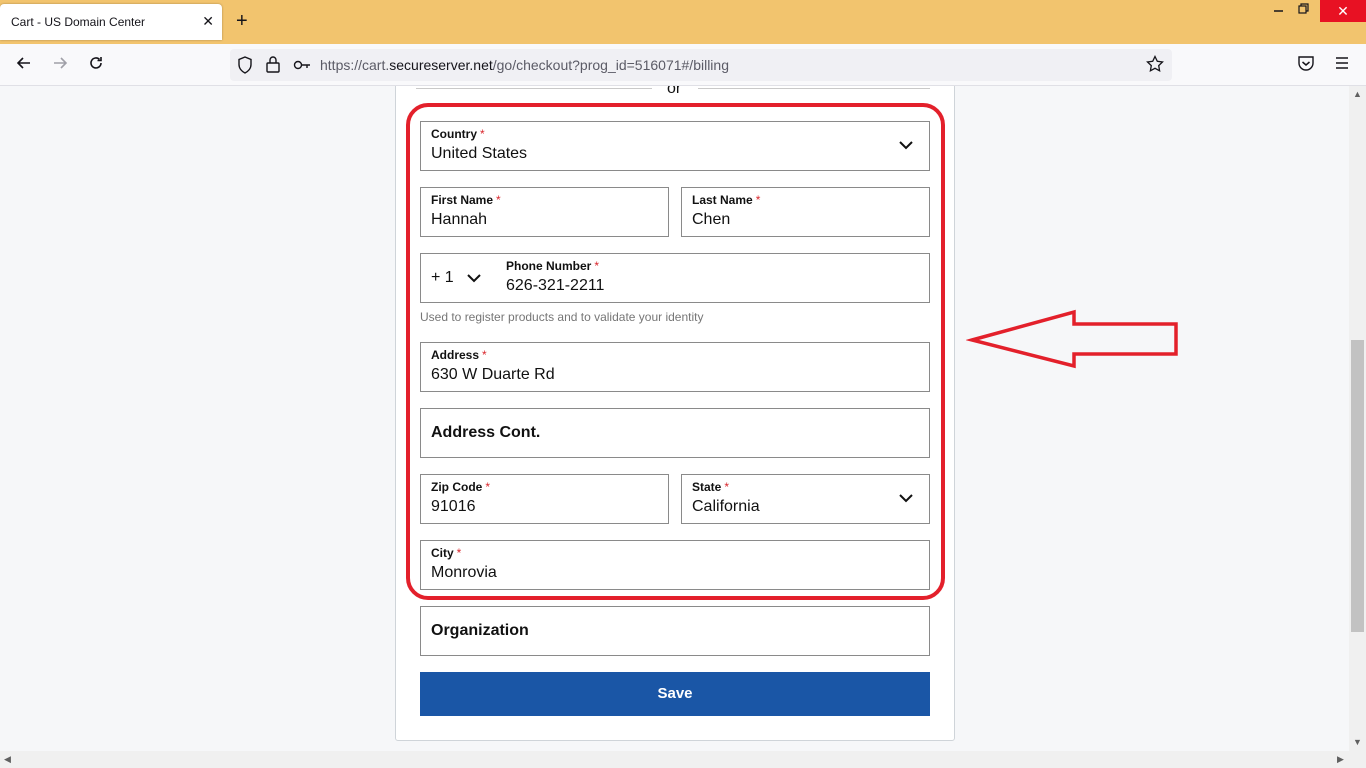 The height and width of the screenshot is (768, 1366). Describe the element at coordinates (242, 21) in the screenshot. I see `new-tab-icon: +` at that location.